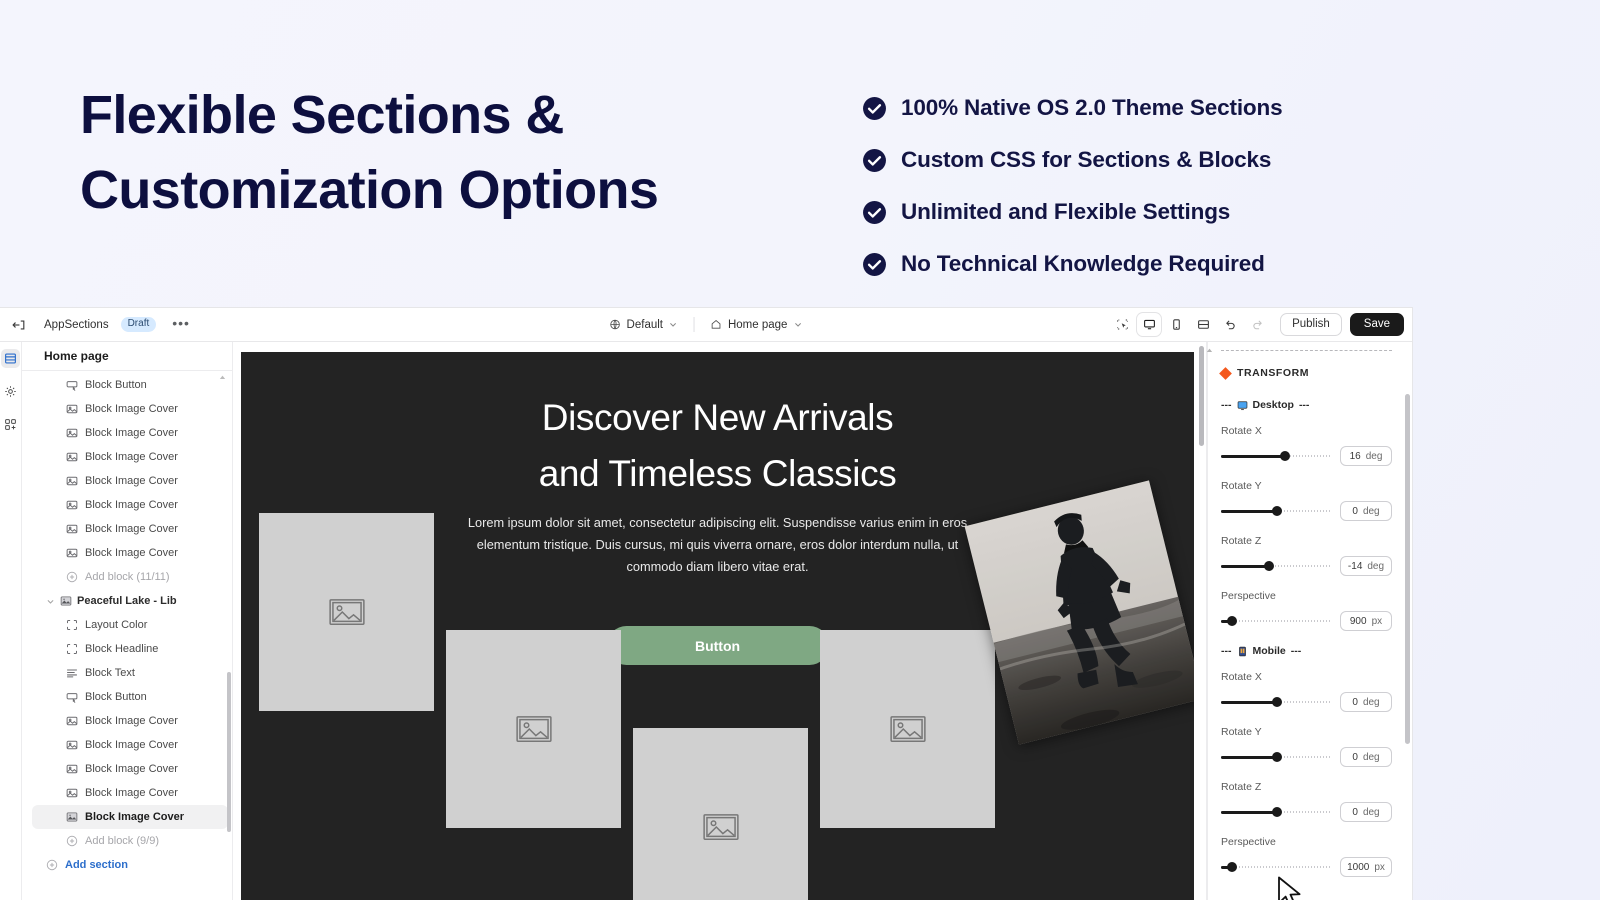 Image resolution: width=1600 pixels, height=900 pixels. What do you see at coordinates (1273, 405) in the screenshot?
I see `group-label: Desktop` at bounding box center [1273, 405].